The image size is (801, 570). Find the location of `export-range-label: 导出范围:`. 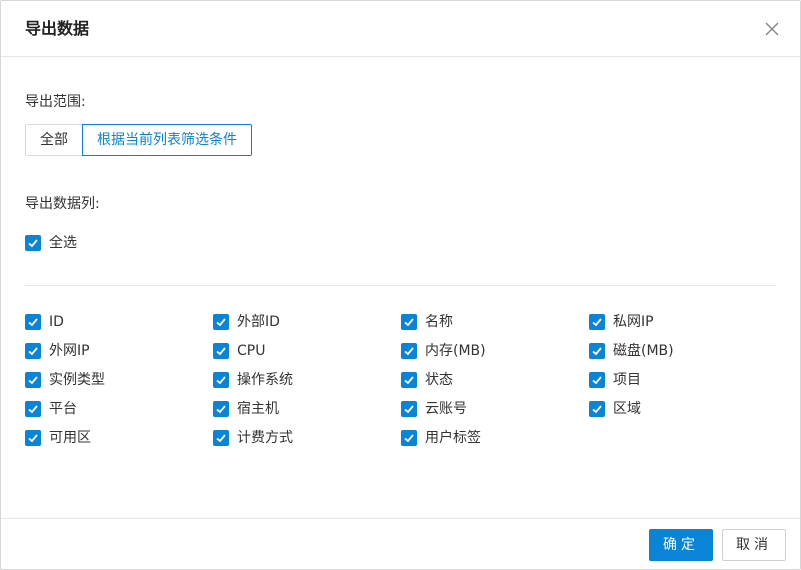

export-range-label: 导出范围: is located at coordinates (55, 102).